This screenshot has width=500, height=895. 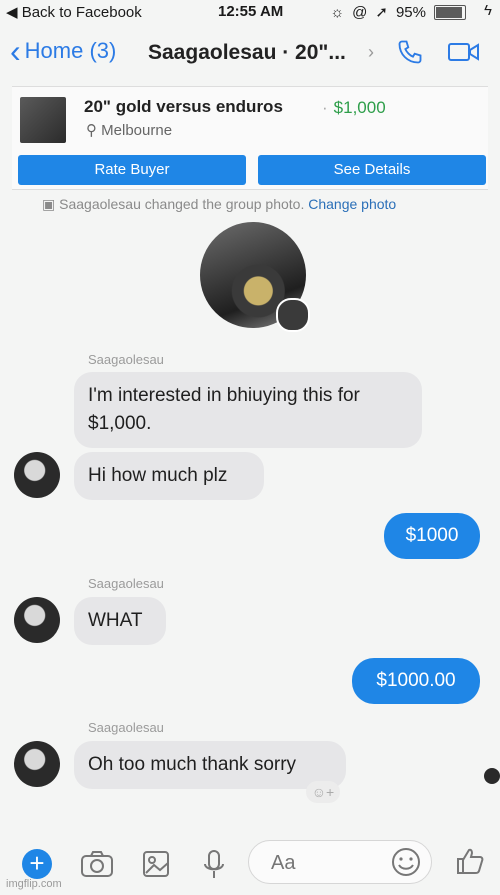 I want to click on system-message-text: Saagaolesau changed the group photo., so click(x=182, y=204).